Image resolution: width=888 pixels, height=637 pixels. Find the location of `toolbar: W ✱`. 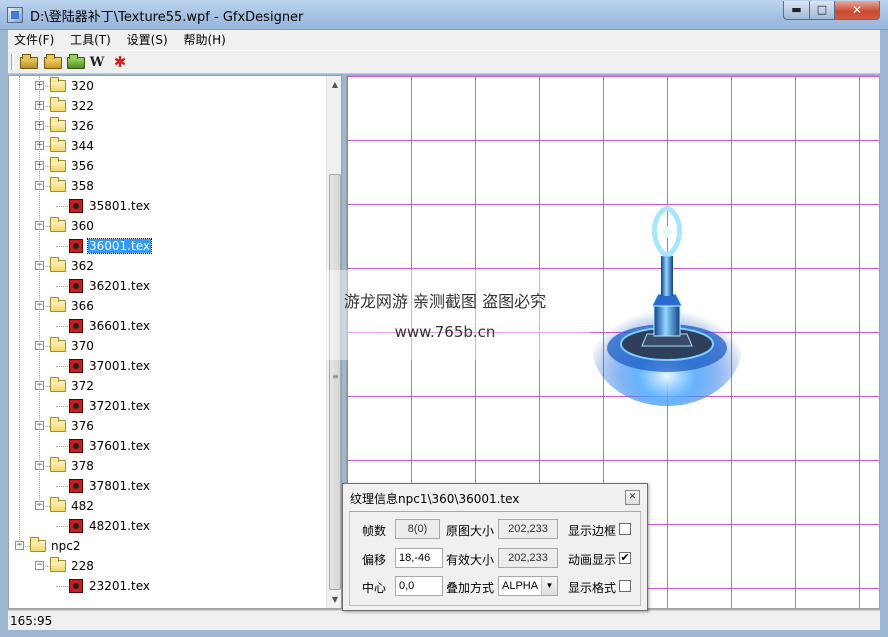

toolbar: W ✱ is located at coordinates (444, 62).